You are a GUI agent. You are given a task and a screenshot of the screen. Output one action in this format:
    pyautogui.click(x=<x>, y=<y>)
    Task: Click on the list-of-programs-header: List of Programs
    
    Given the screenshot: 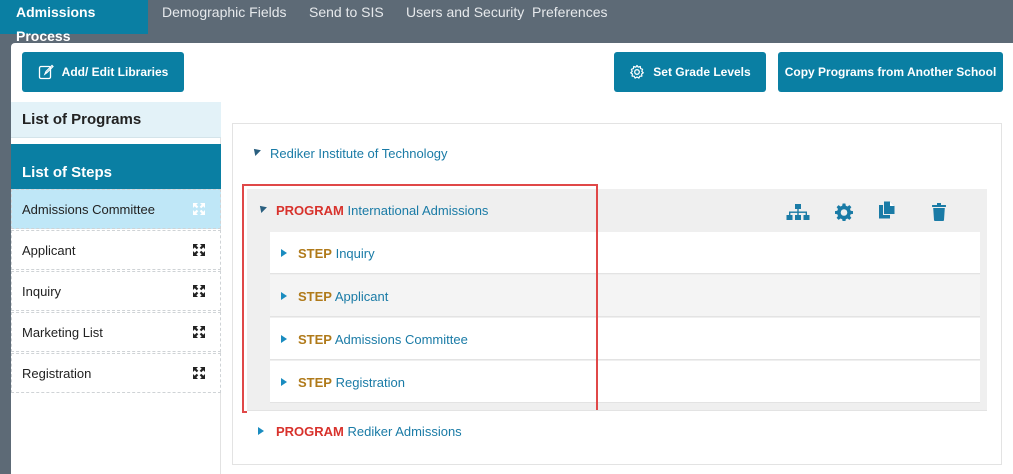 What is the action you would take?
    pyautogui.click(x=116, y=120)
    